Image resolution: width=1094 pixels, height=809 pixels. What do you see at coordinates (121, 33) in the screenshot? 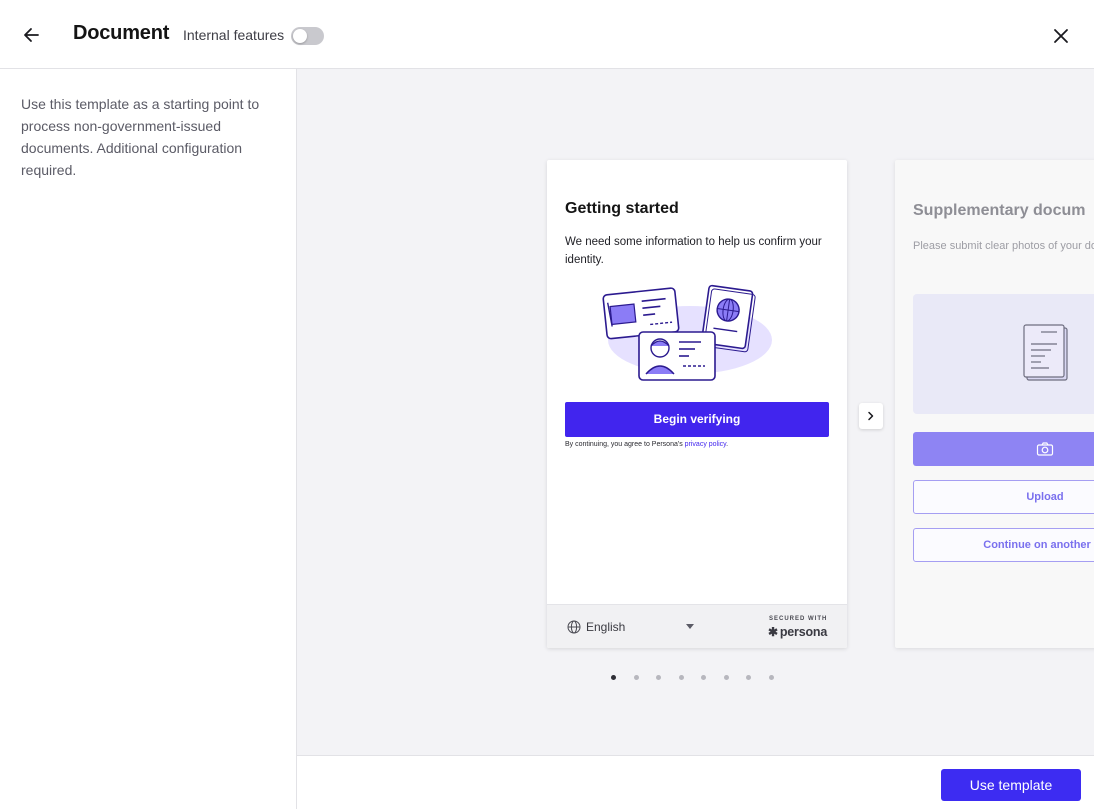
I see `page-title: Document` at bounding box center [121, 33].